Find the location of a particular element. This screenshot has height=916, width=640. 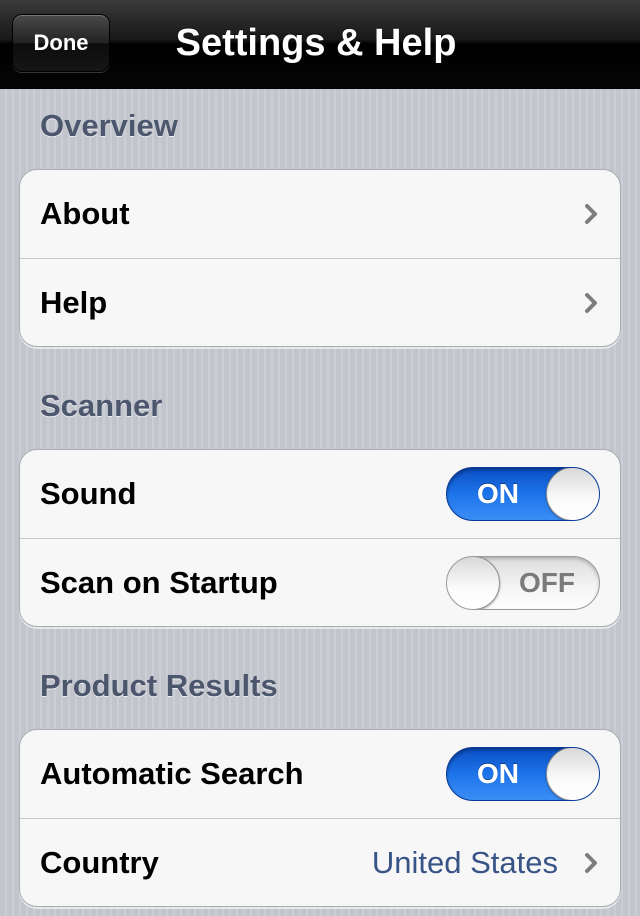

sound-label: Sound is located at coordinates (88, 493).